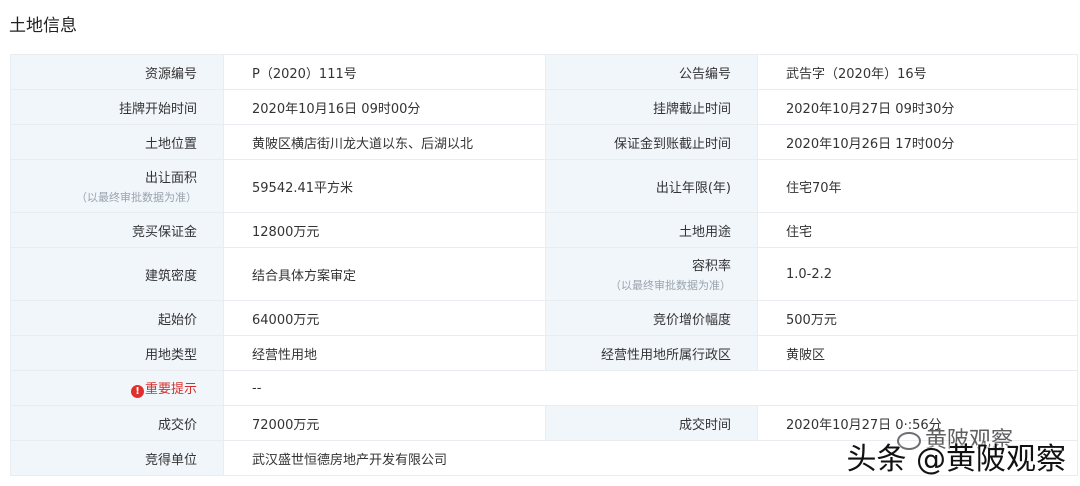 The width and height of the screenshot is (1080, 486). What do you see at coordinates (384, 353) in the screenshot?
I see `land-type-value: 经营性用地` at bounding box center [384, 353].